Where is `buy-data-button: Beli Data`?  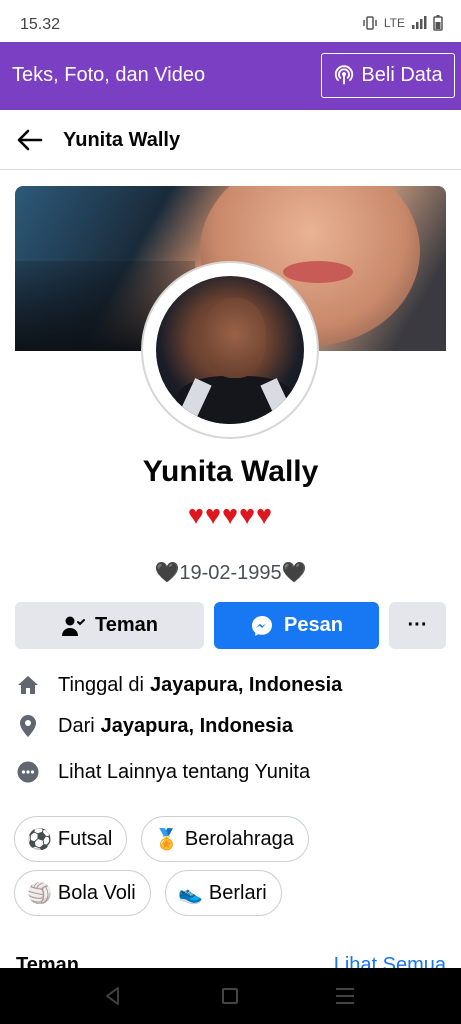 buy-data-button: Beli Data is located at coordinates (388, 75).